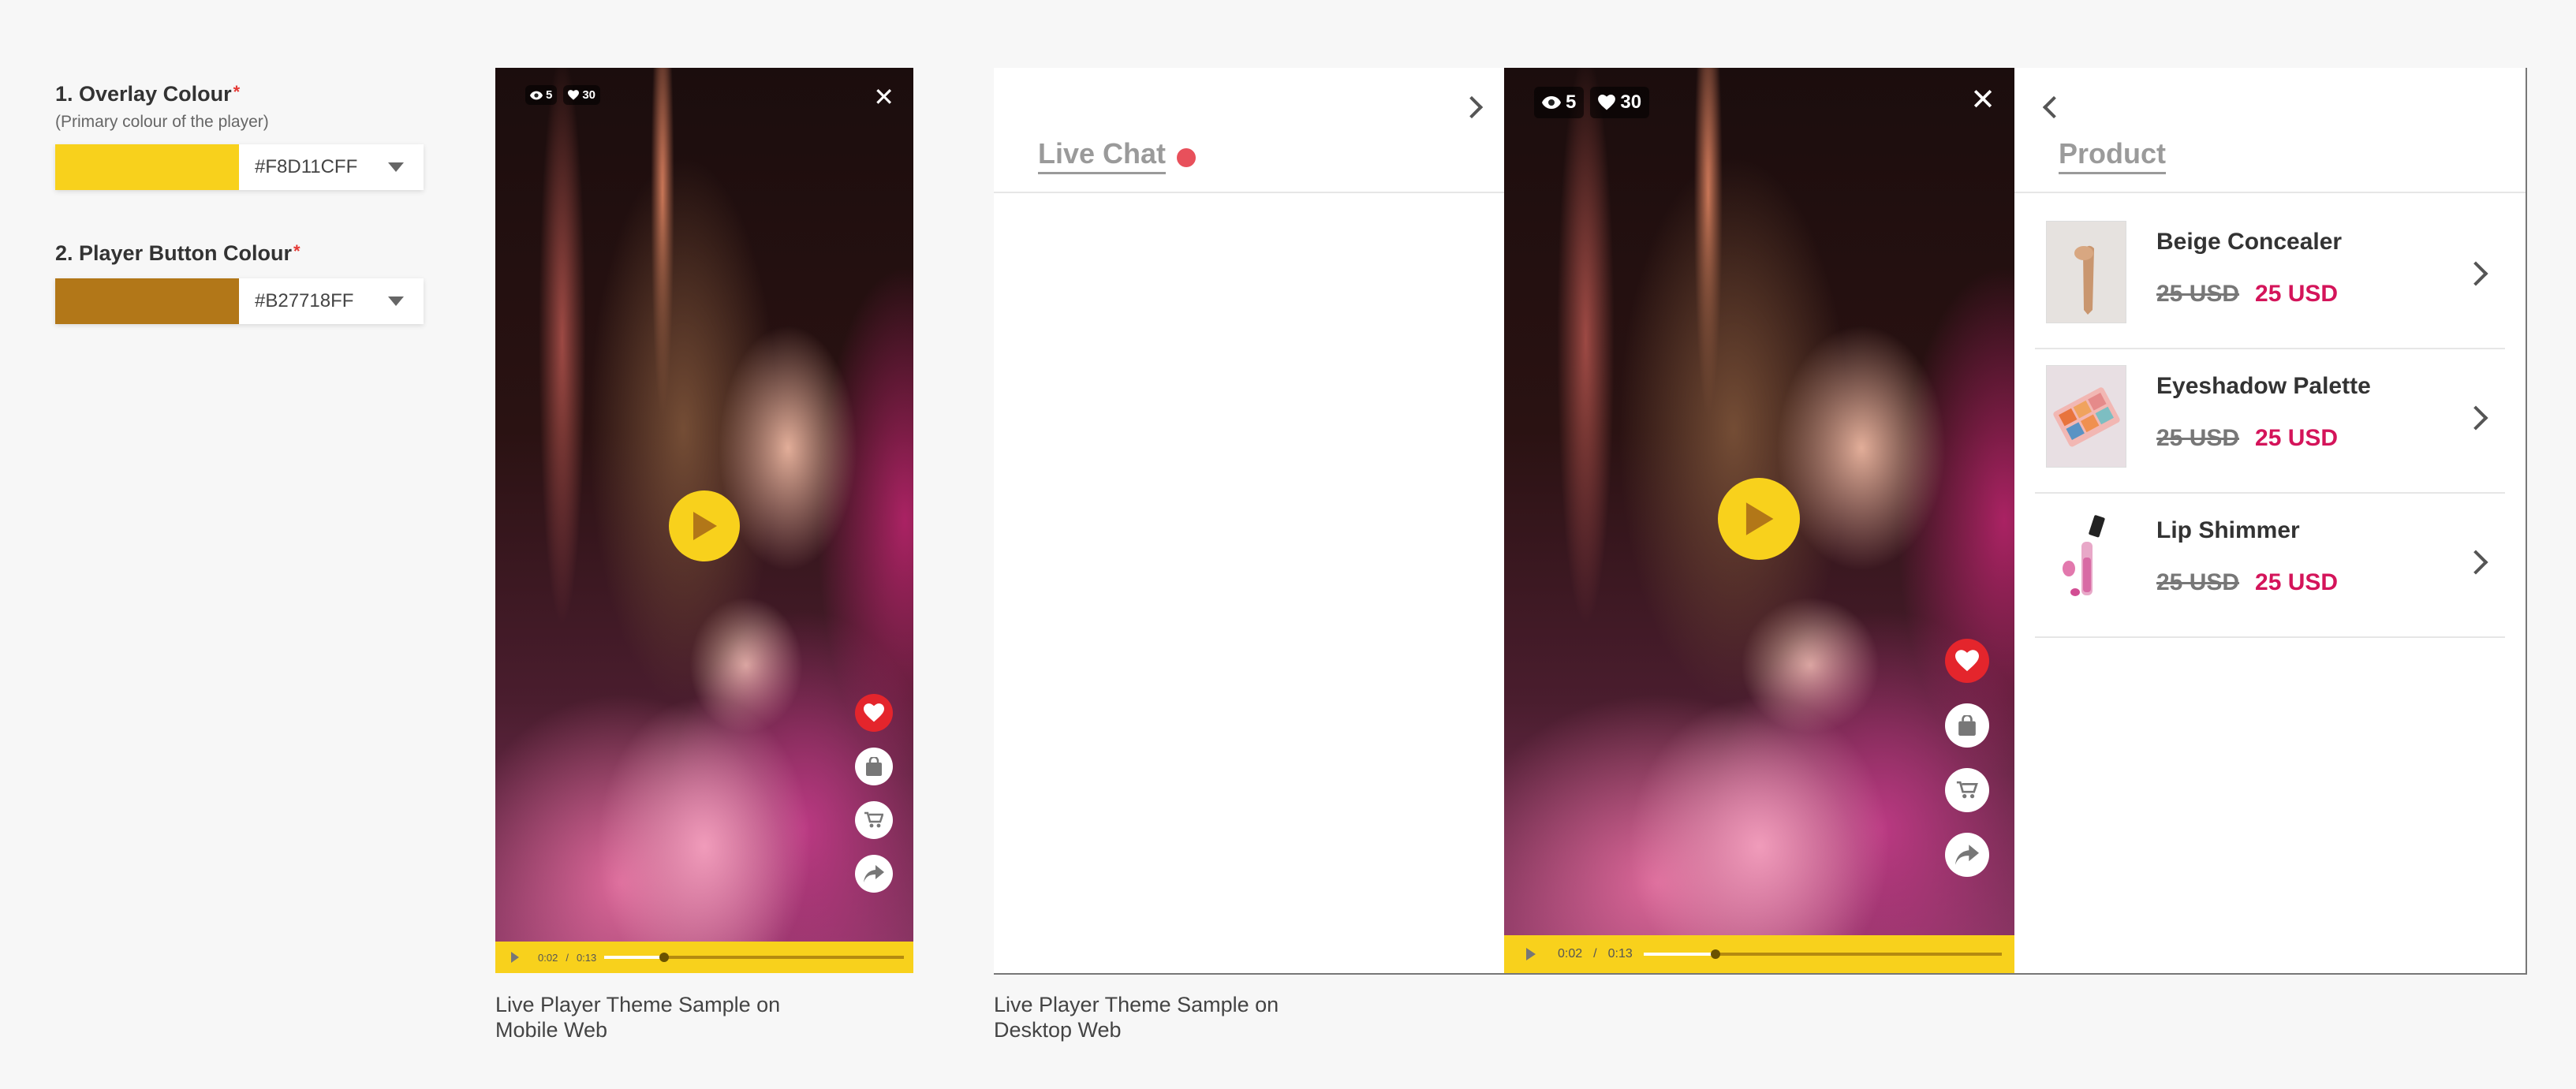  Describe the element at coordinates (2263, 386) in the screenshot. I see `product-name: Eyeshadow Palette` at that location.